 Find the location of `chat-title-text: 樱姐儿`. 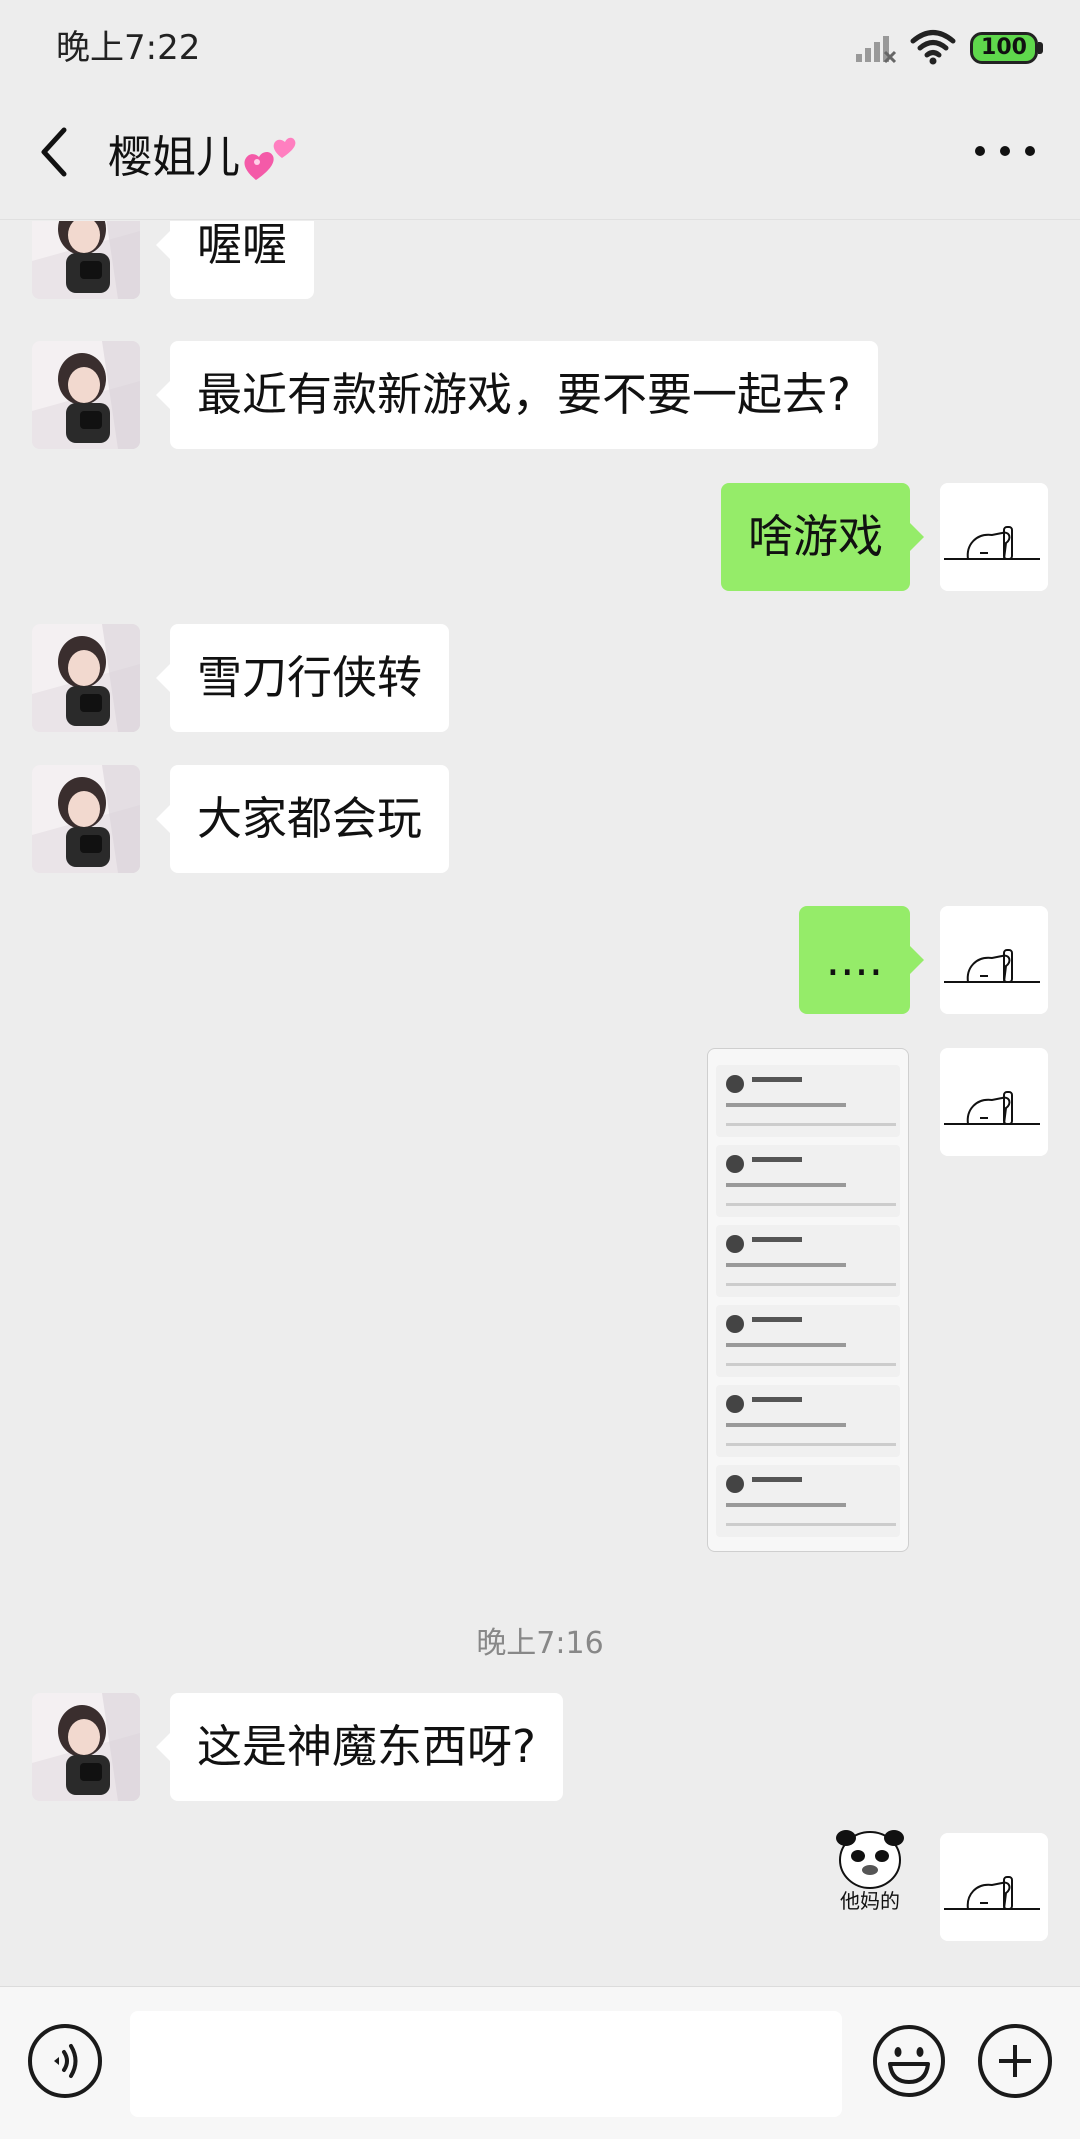

chat-title-text: 樱姐儿 is located at coordinates (174, 157).